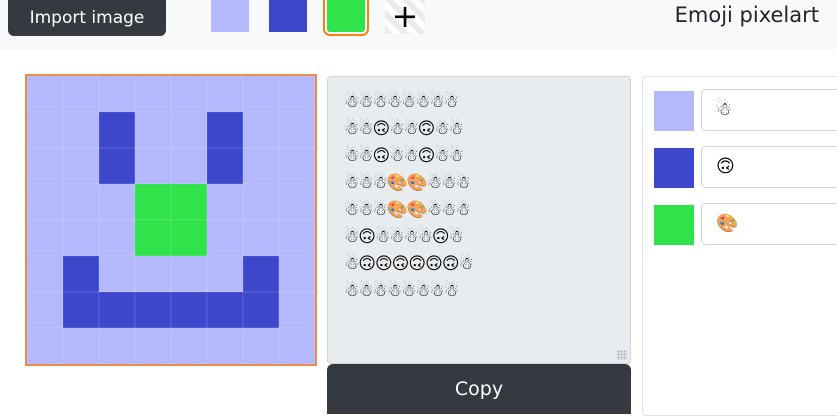  What do you see at coordinates (746, 15) in the screenshot?
I see `app-brand: Emoji pixelart` at bounding box center [746, 15].